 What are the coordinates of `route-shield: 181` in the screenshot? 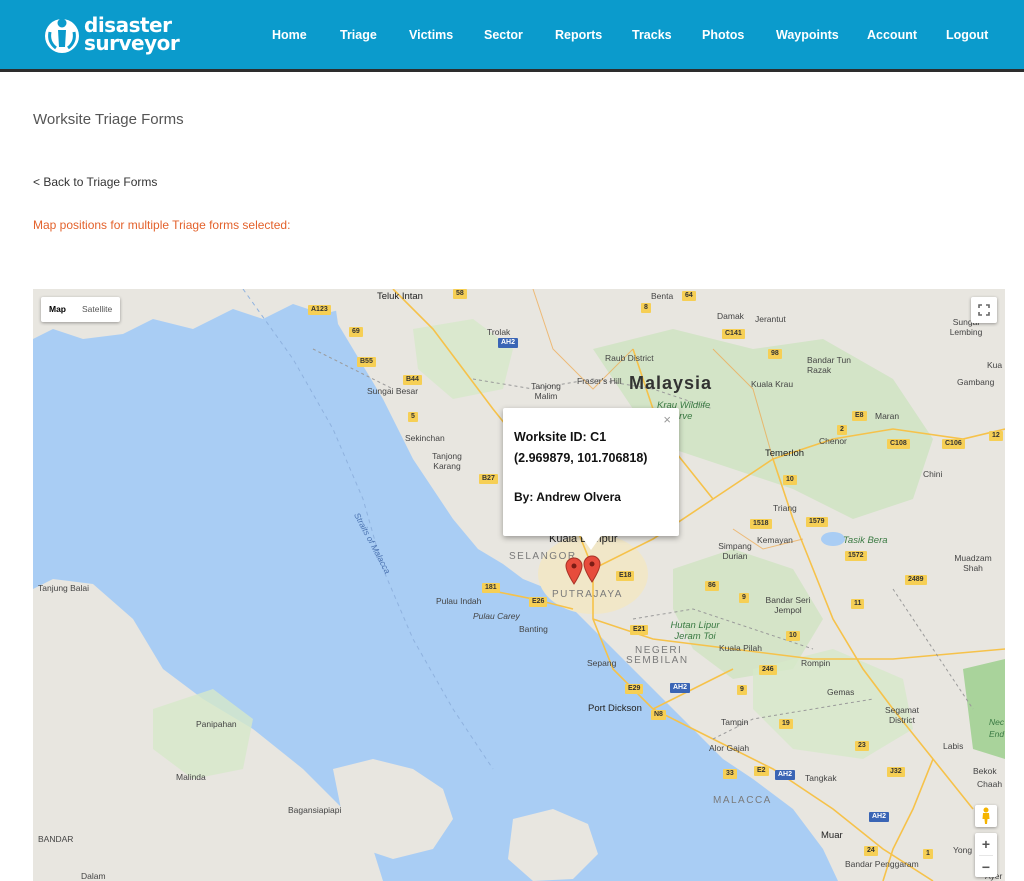 It's located at (491, 588).